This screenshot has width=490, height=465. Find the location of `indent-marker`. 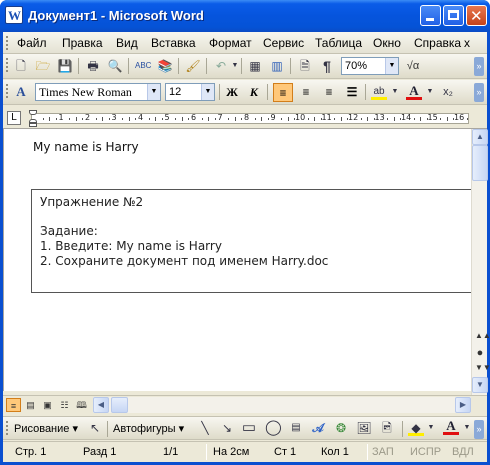

indent-marker is located at coordinates (33, 118).